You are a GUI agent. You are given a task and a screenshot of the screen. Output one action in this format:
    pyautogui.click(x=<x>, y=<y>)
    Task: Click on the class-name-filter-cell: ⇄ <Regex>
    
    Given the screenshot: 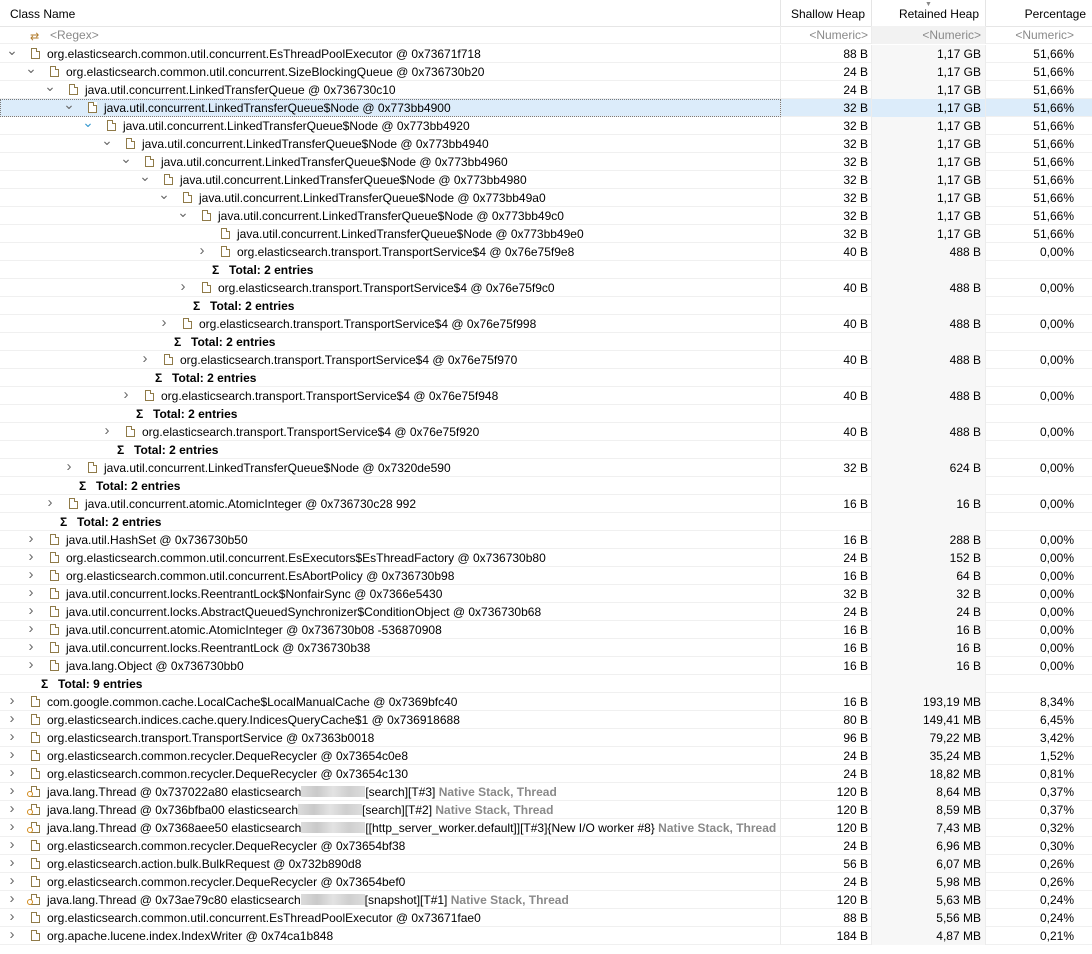 What is the action you would take?
    pyautogui.click(x=390, y=35)
    